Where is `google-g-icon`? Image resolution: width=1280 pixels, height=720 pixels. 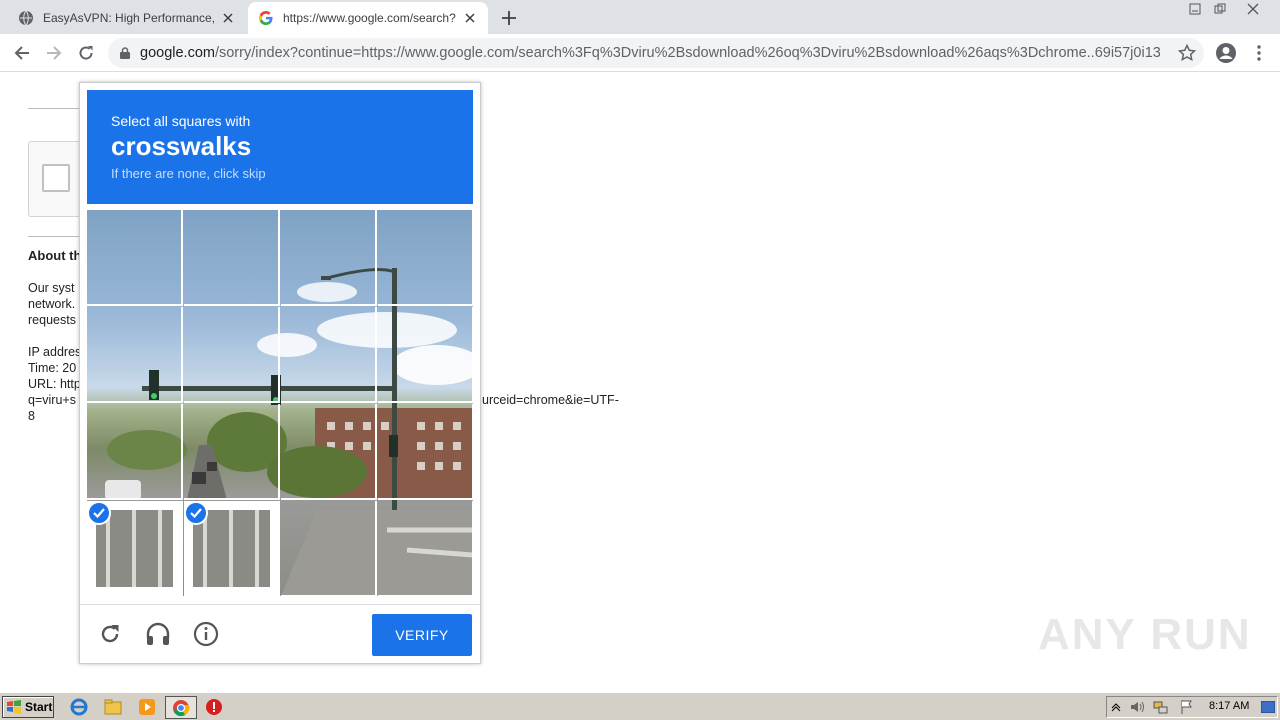 google-g-icon is located at coordinates (266, 18).